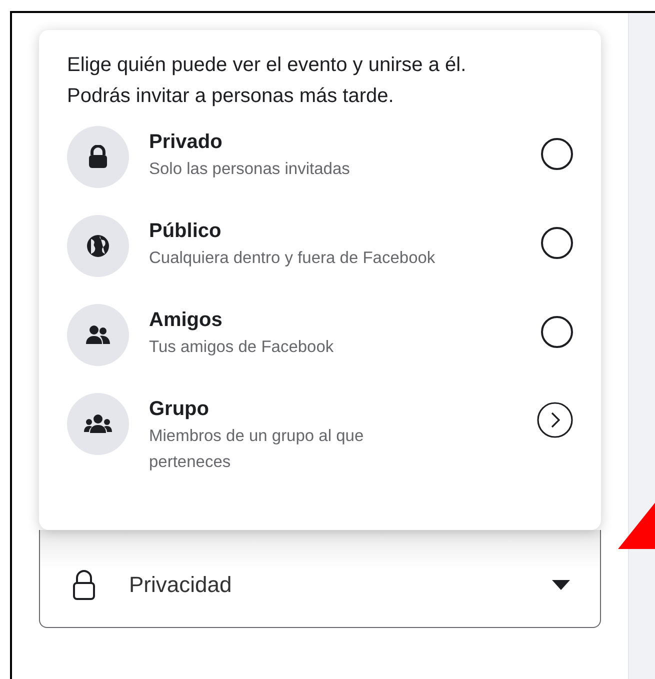 The height and width of the screenshot is (679, 655). Describe the element at coordinates (185, 231) in the screenshot. I see `option-title: Público` at that location.